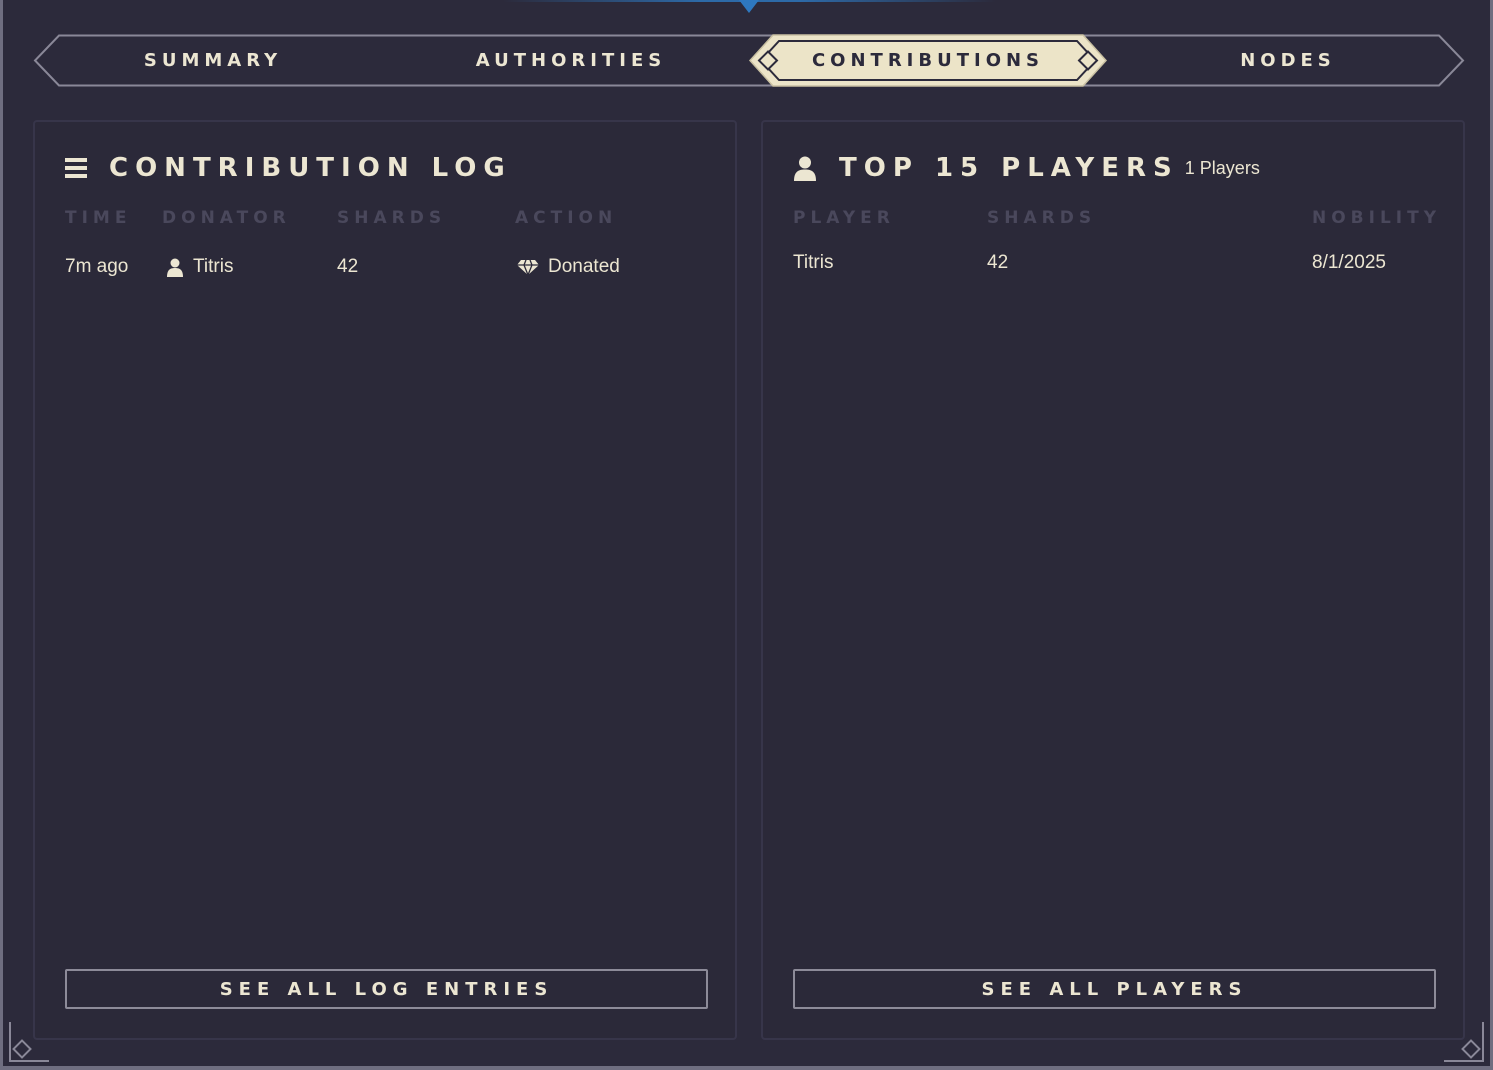  What do you see at coordinates (386, 989) in the screenshot?
I see `see-all-log-entries-button: SEE ALL LOG ENTRIES` at bounding box center [386, 989].